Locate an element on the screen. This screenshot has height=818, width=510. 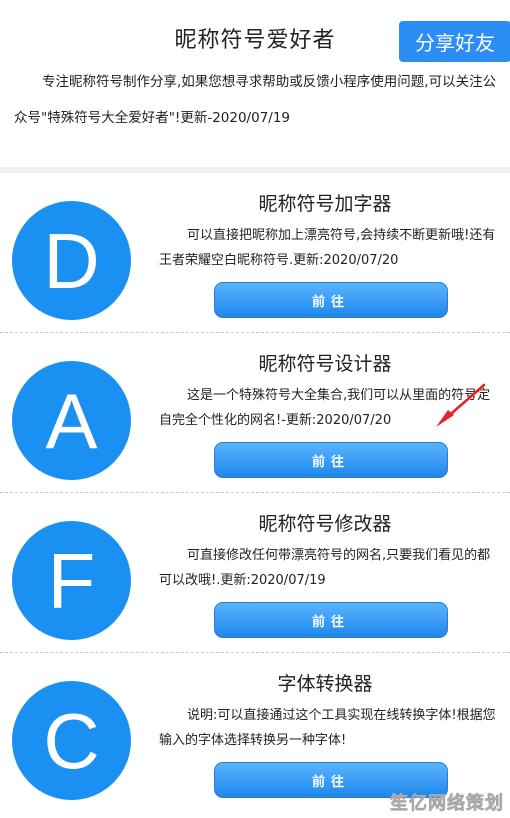
card-title: 昵称符号加字器 is located at coordinates (325, 204).